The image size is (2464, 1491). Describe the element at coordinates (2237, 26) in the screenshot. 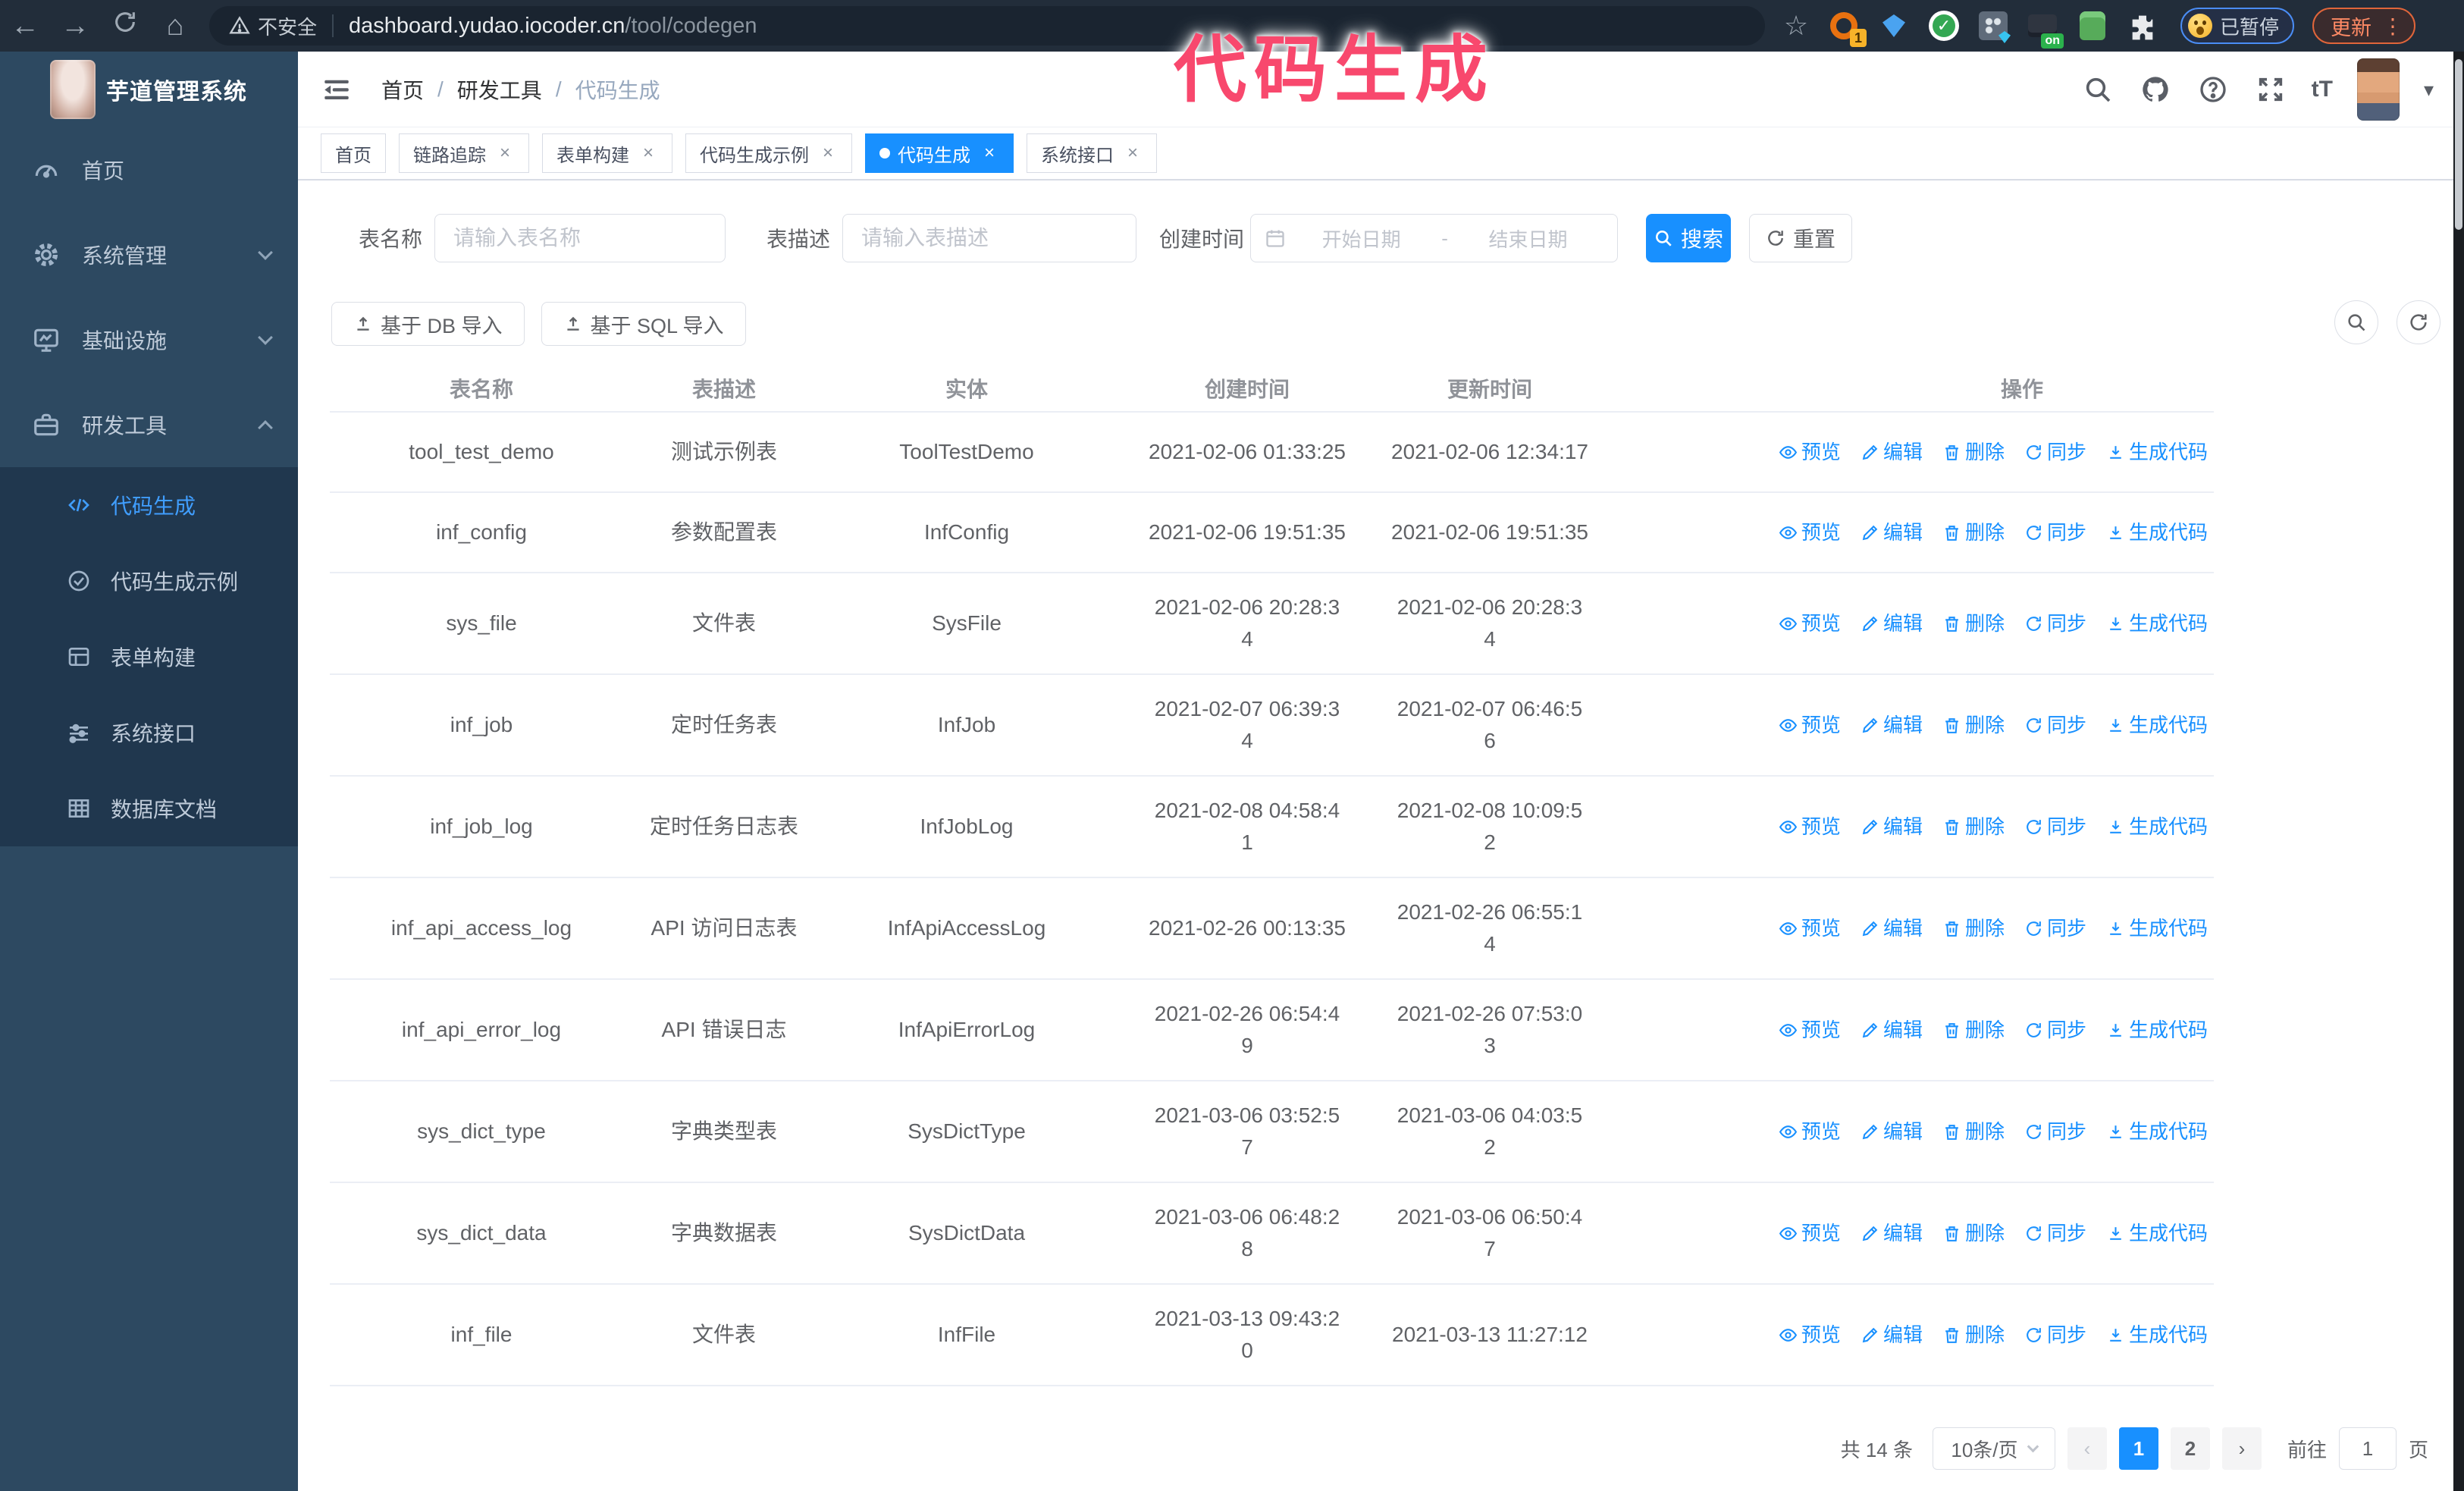

I see `paused-badge: 已暂停` at that location.